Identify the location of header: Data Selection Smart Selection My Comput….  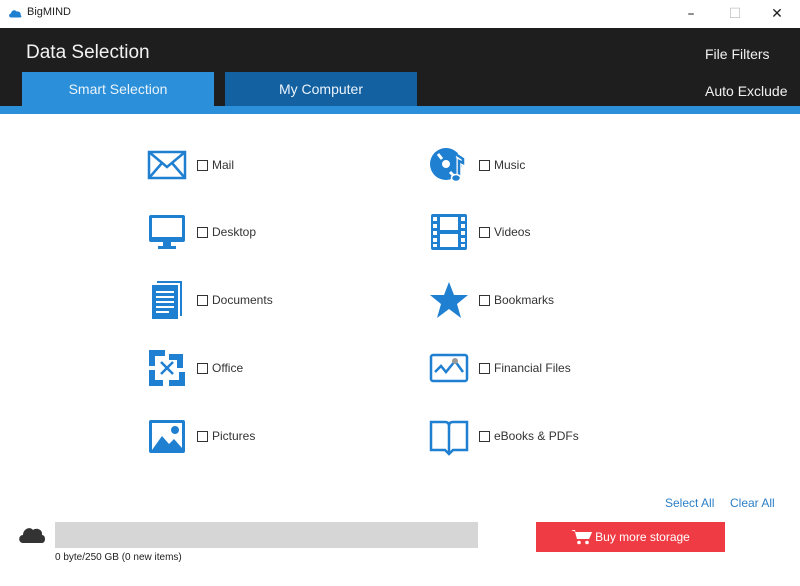
(400, 67).